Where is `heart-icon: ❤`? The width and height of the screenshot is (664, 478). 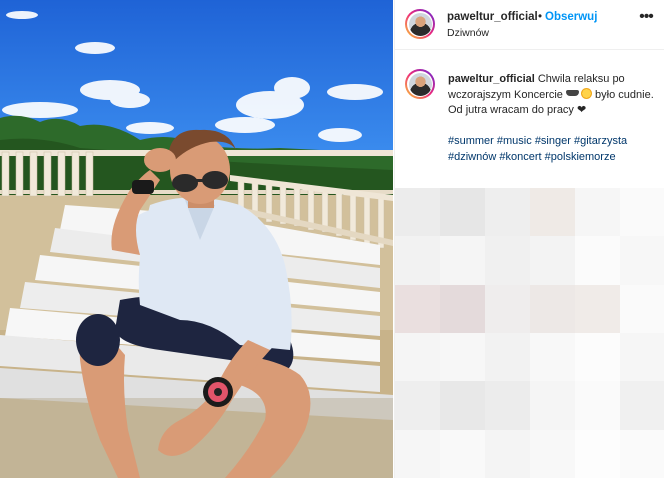 heart-icon: ❤ is located at coordinates (582, 110).